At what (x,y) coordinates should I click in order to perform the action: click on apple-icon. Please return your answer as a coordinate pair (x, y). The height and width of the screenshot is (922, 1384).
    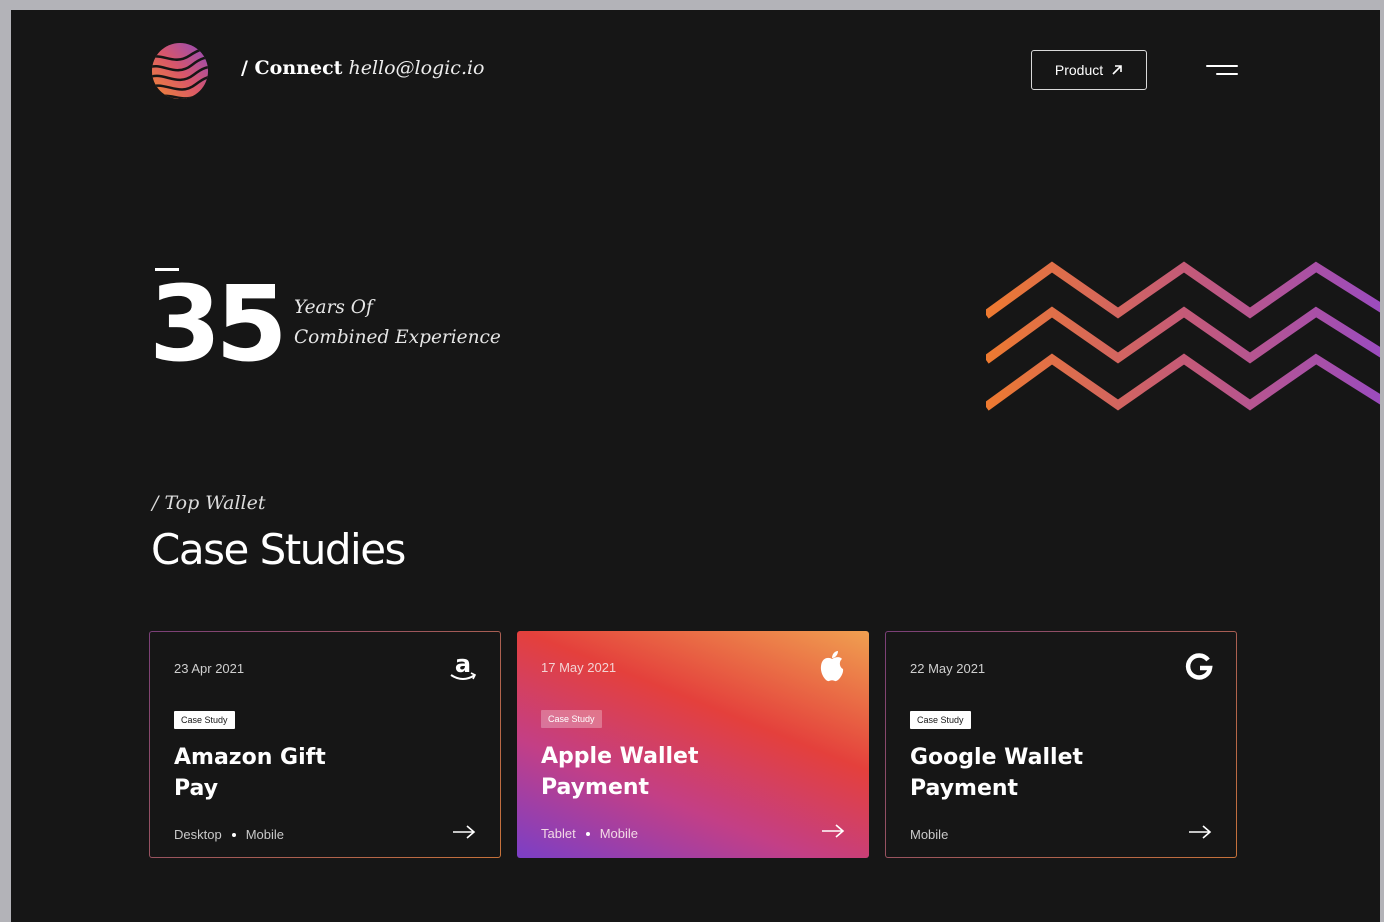
    Looking at the image, I should click on (832, 666).